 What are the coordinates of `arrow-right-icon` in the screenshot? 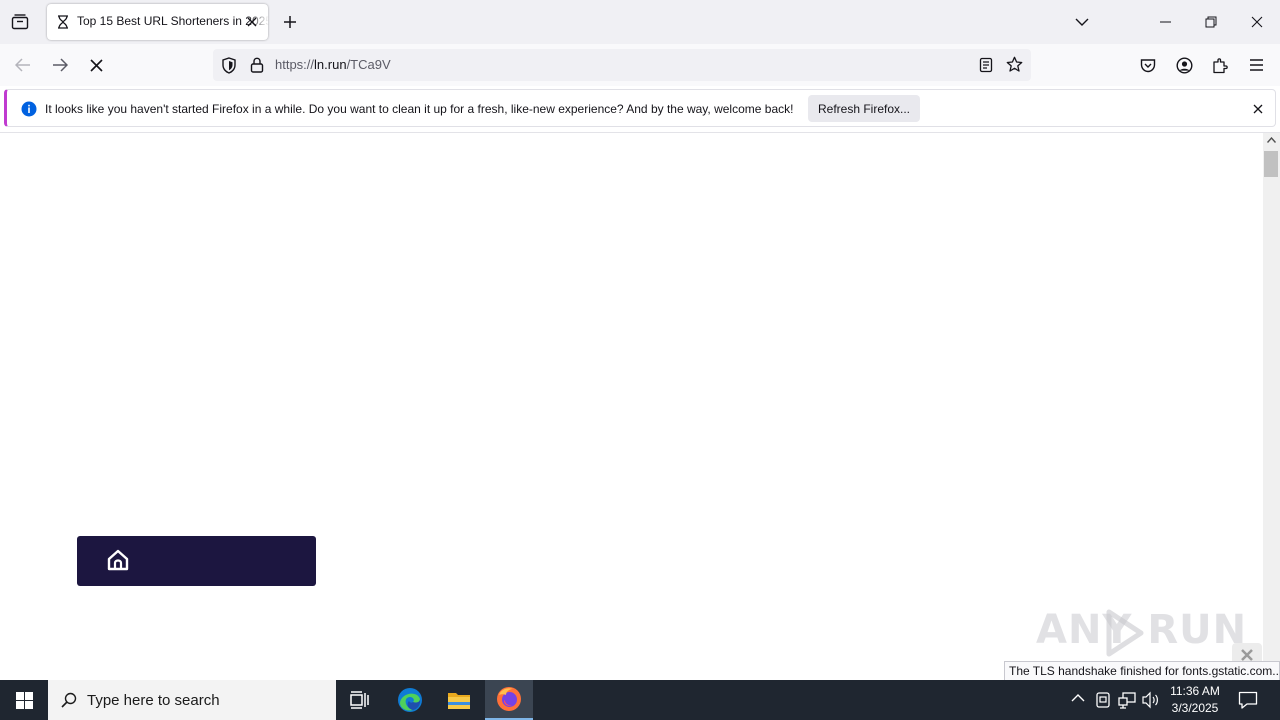 It's located at (60, 65).